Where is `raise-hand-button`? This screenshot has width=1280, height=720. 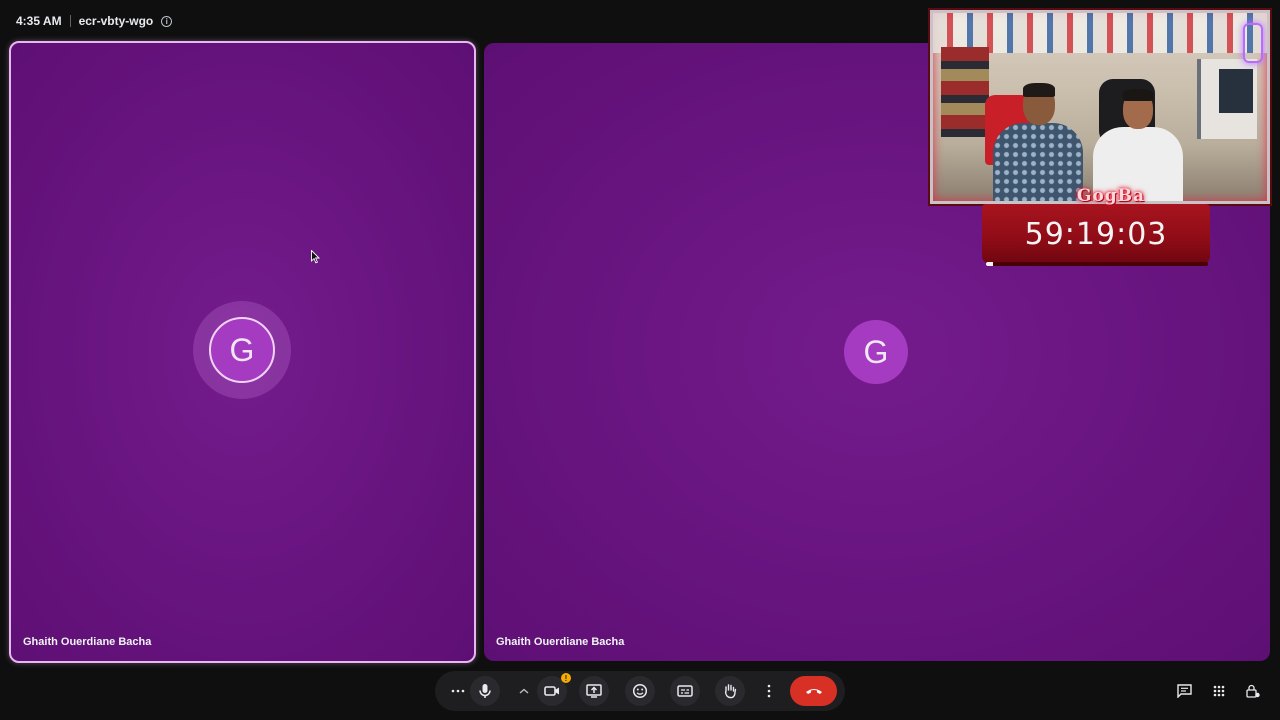
raise-hand-button is located at coordinates (730, 691).